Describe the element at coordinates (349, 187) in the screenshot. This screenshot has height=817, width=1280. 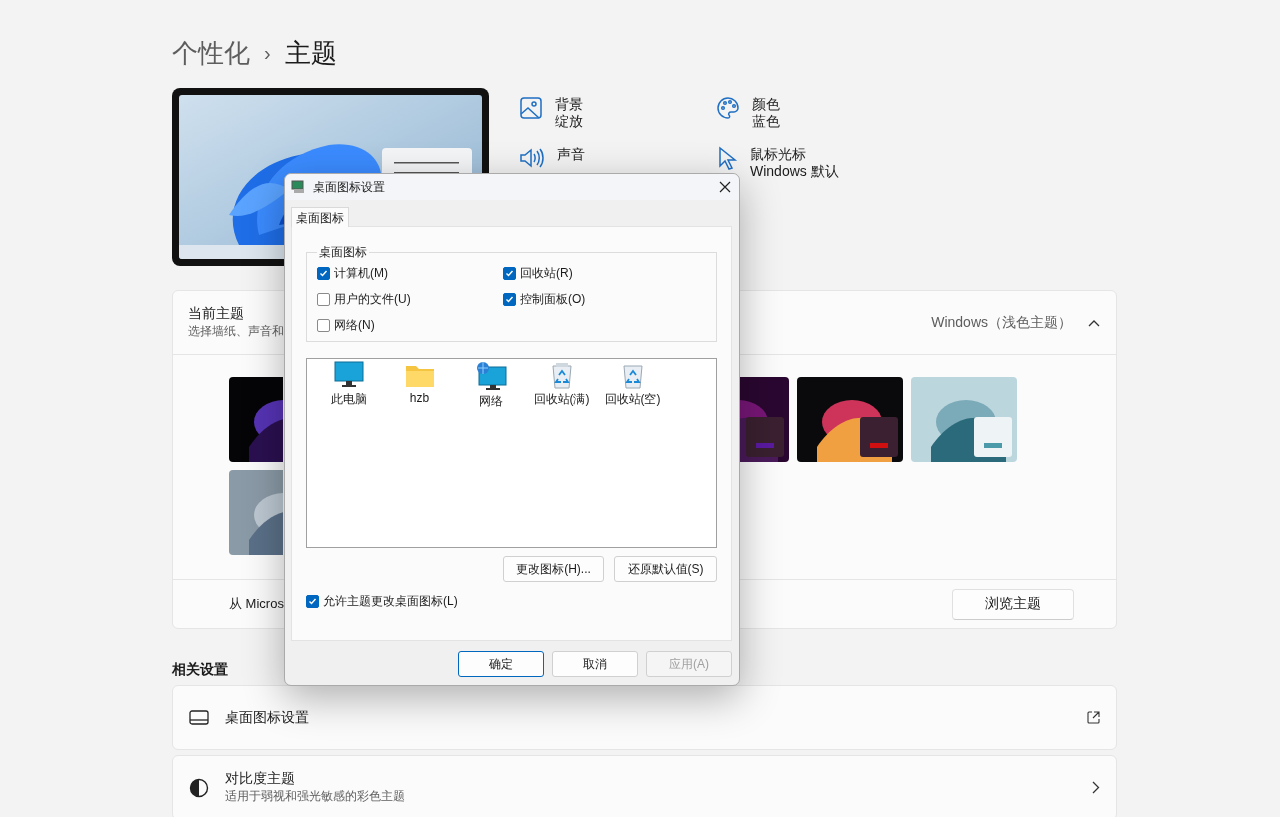
I see `dialog-title: 桌面图标设置` at that location.